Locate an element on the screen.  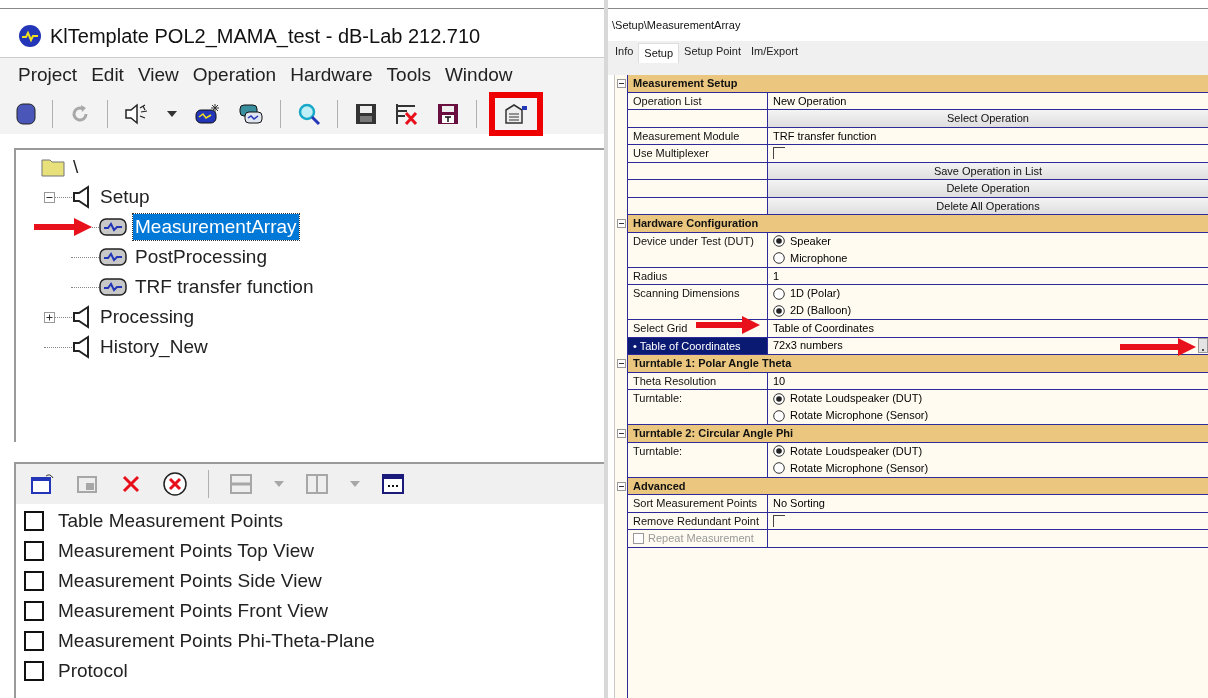
tab: Setup is located at coordinates (659, 53).